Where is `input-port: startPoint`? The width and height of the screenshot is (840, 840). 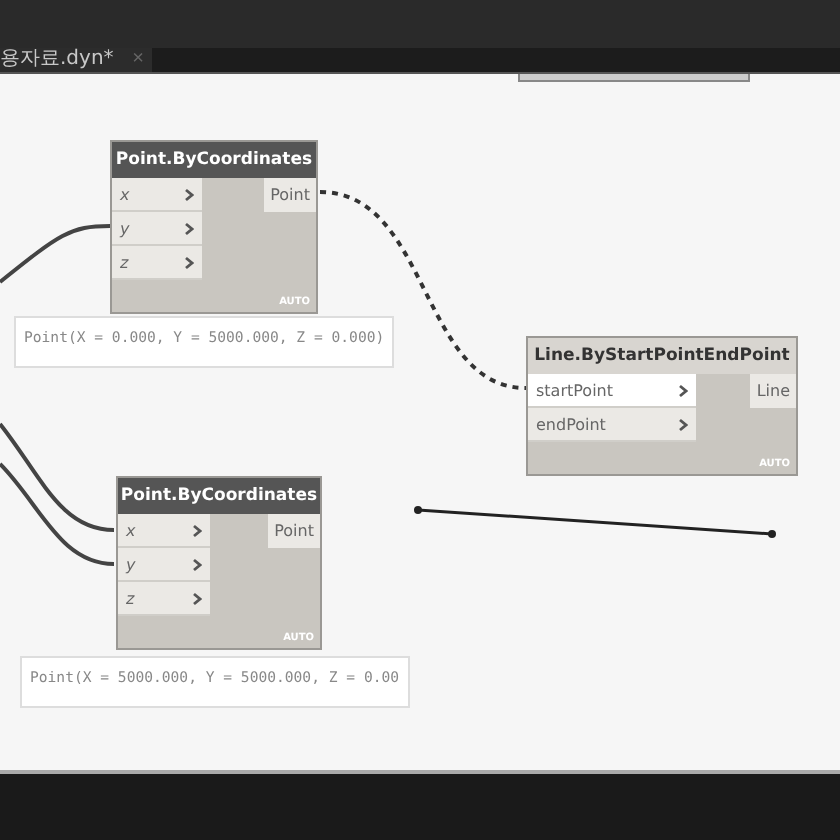
input-port: startPoint is located at coordinates (612, 391).